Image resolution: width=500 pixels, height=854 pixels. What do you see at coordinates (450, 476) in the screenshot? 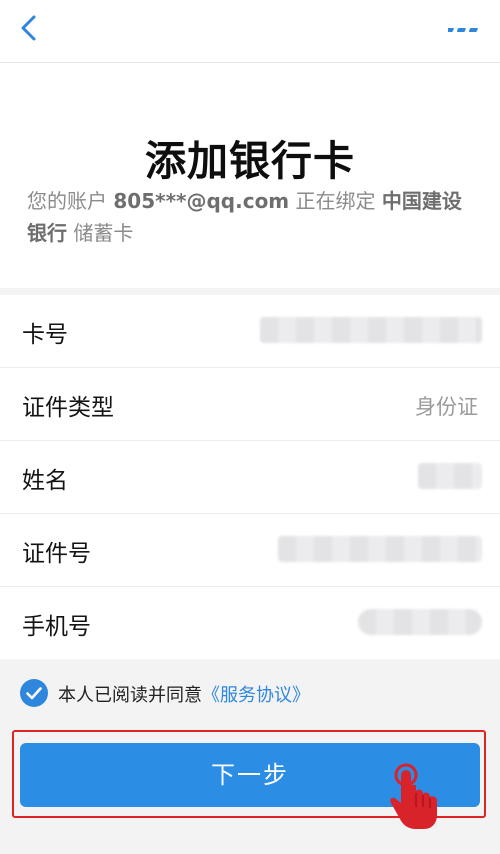
I see `name-value-blurred` at bounding box center [450, 476].